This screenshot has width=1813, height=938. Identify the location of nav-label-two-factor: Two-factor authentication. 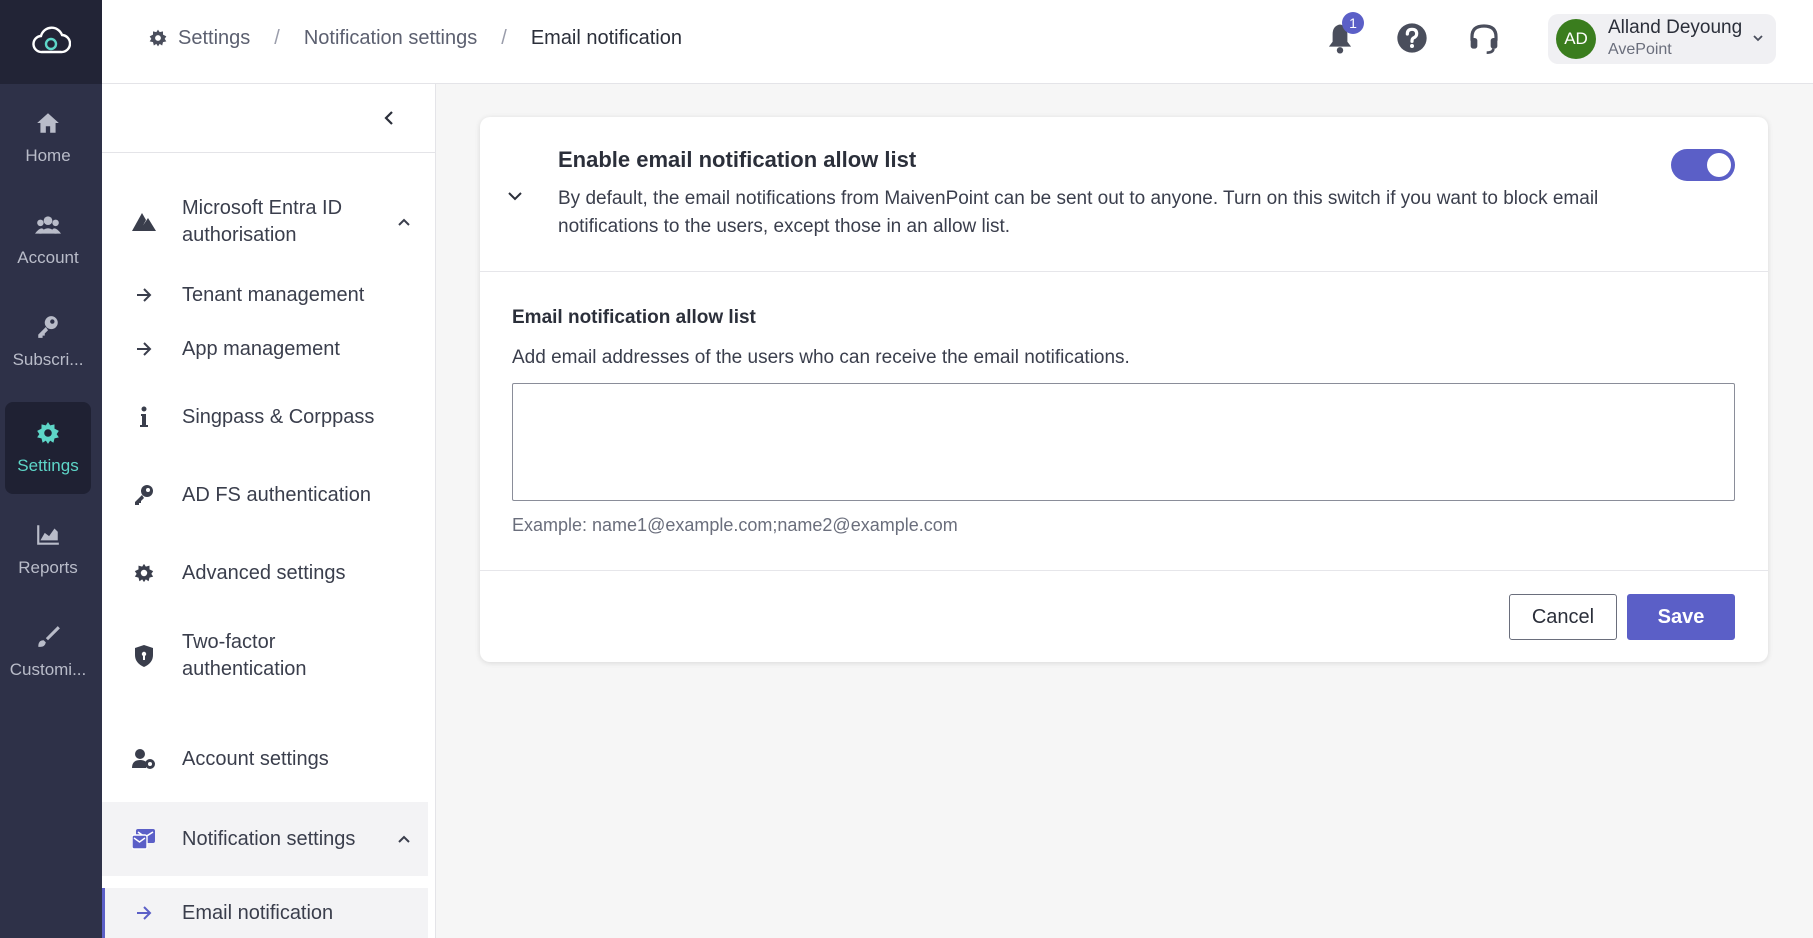
(244, 655).